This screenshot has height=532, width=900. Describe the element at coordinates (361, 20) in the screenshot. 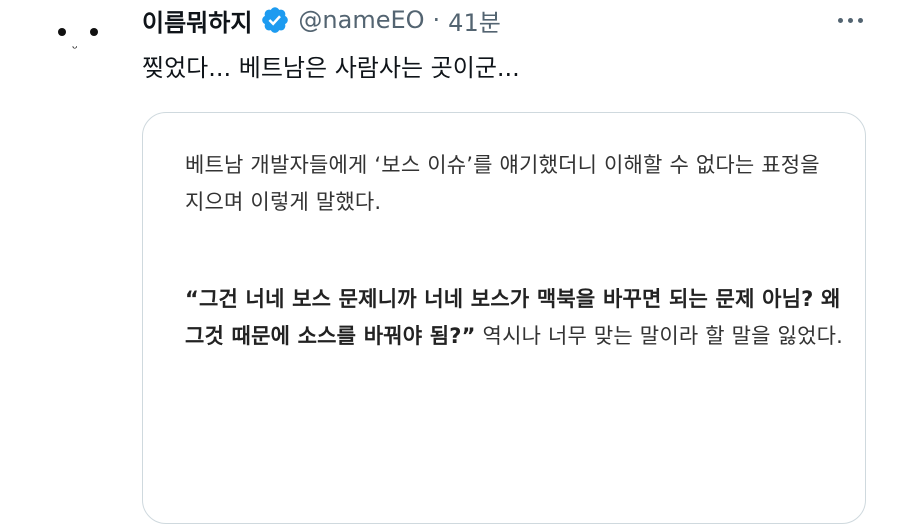

I see `user-handle: @nameEO` at that location.